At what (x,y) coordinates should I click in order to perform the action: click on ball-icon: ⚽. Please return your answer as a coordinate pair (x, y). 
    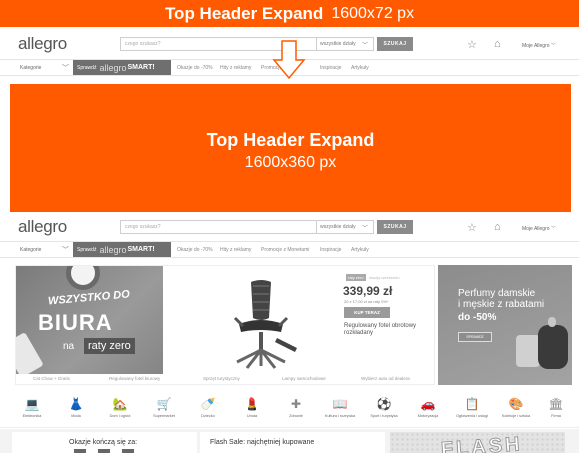
    Looking at the image, I should click on (384, 404).